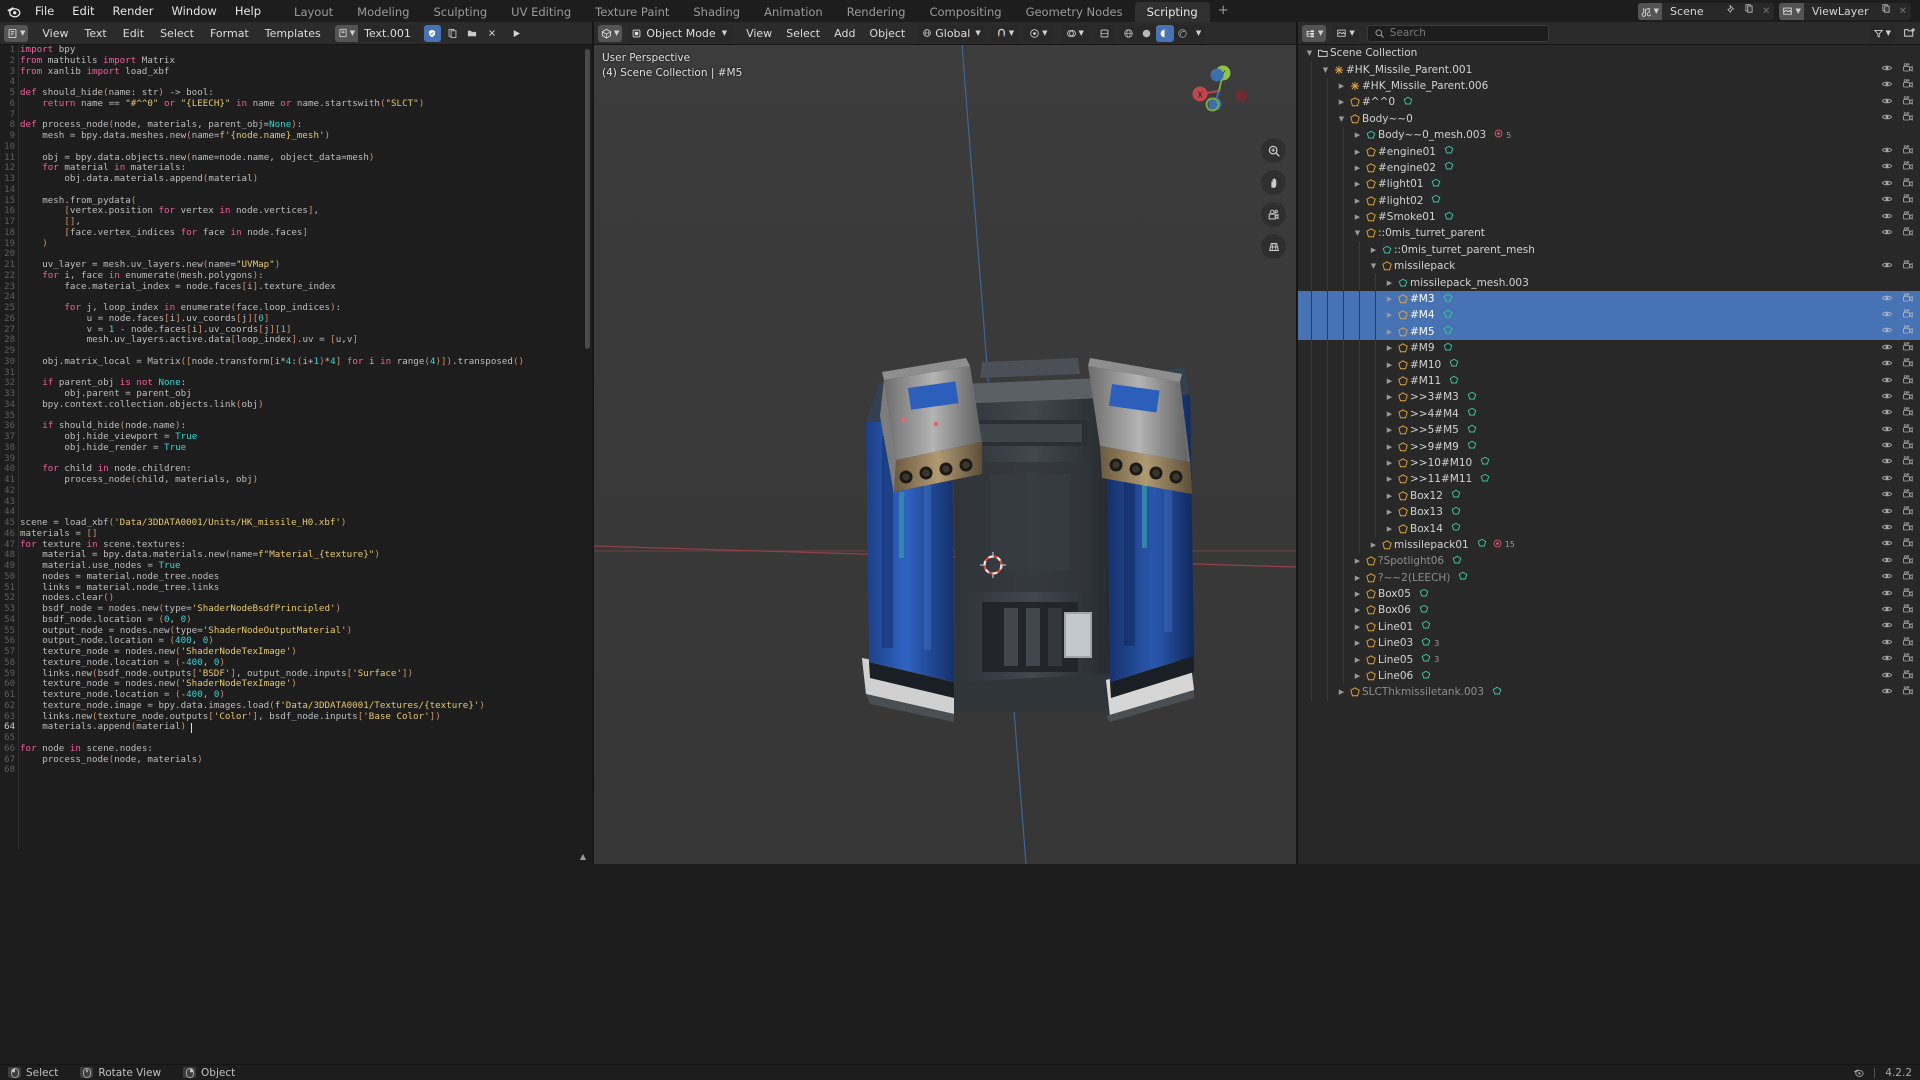 The width and height of the screenshot is (1920, 1080). I want to click on material-preview-shading-icon, so click(1164, 33).